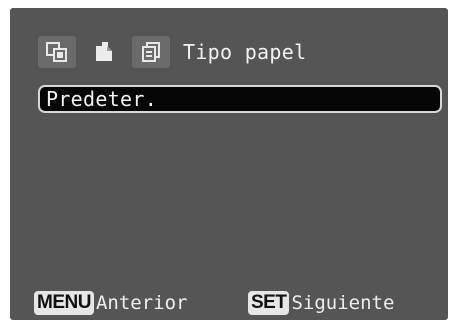 The width and height of the screenshot is (454, 329). Describe the element at coordinates (151, 52) in the screenshot. I see `paper-type-icon` at that location.